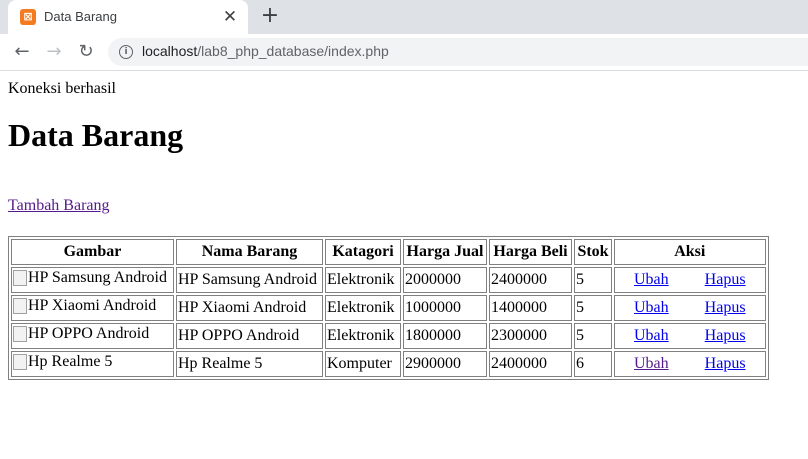 Image resolution: width=808 pixels, height=459 pixels. Describe the element at coordinates (530, 308) in the screenshot. I see `harga-beli-cell: 1400000` at that location.